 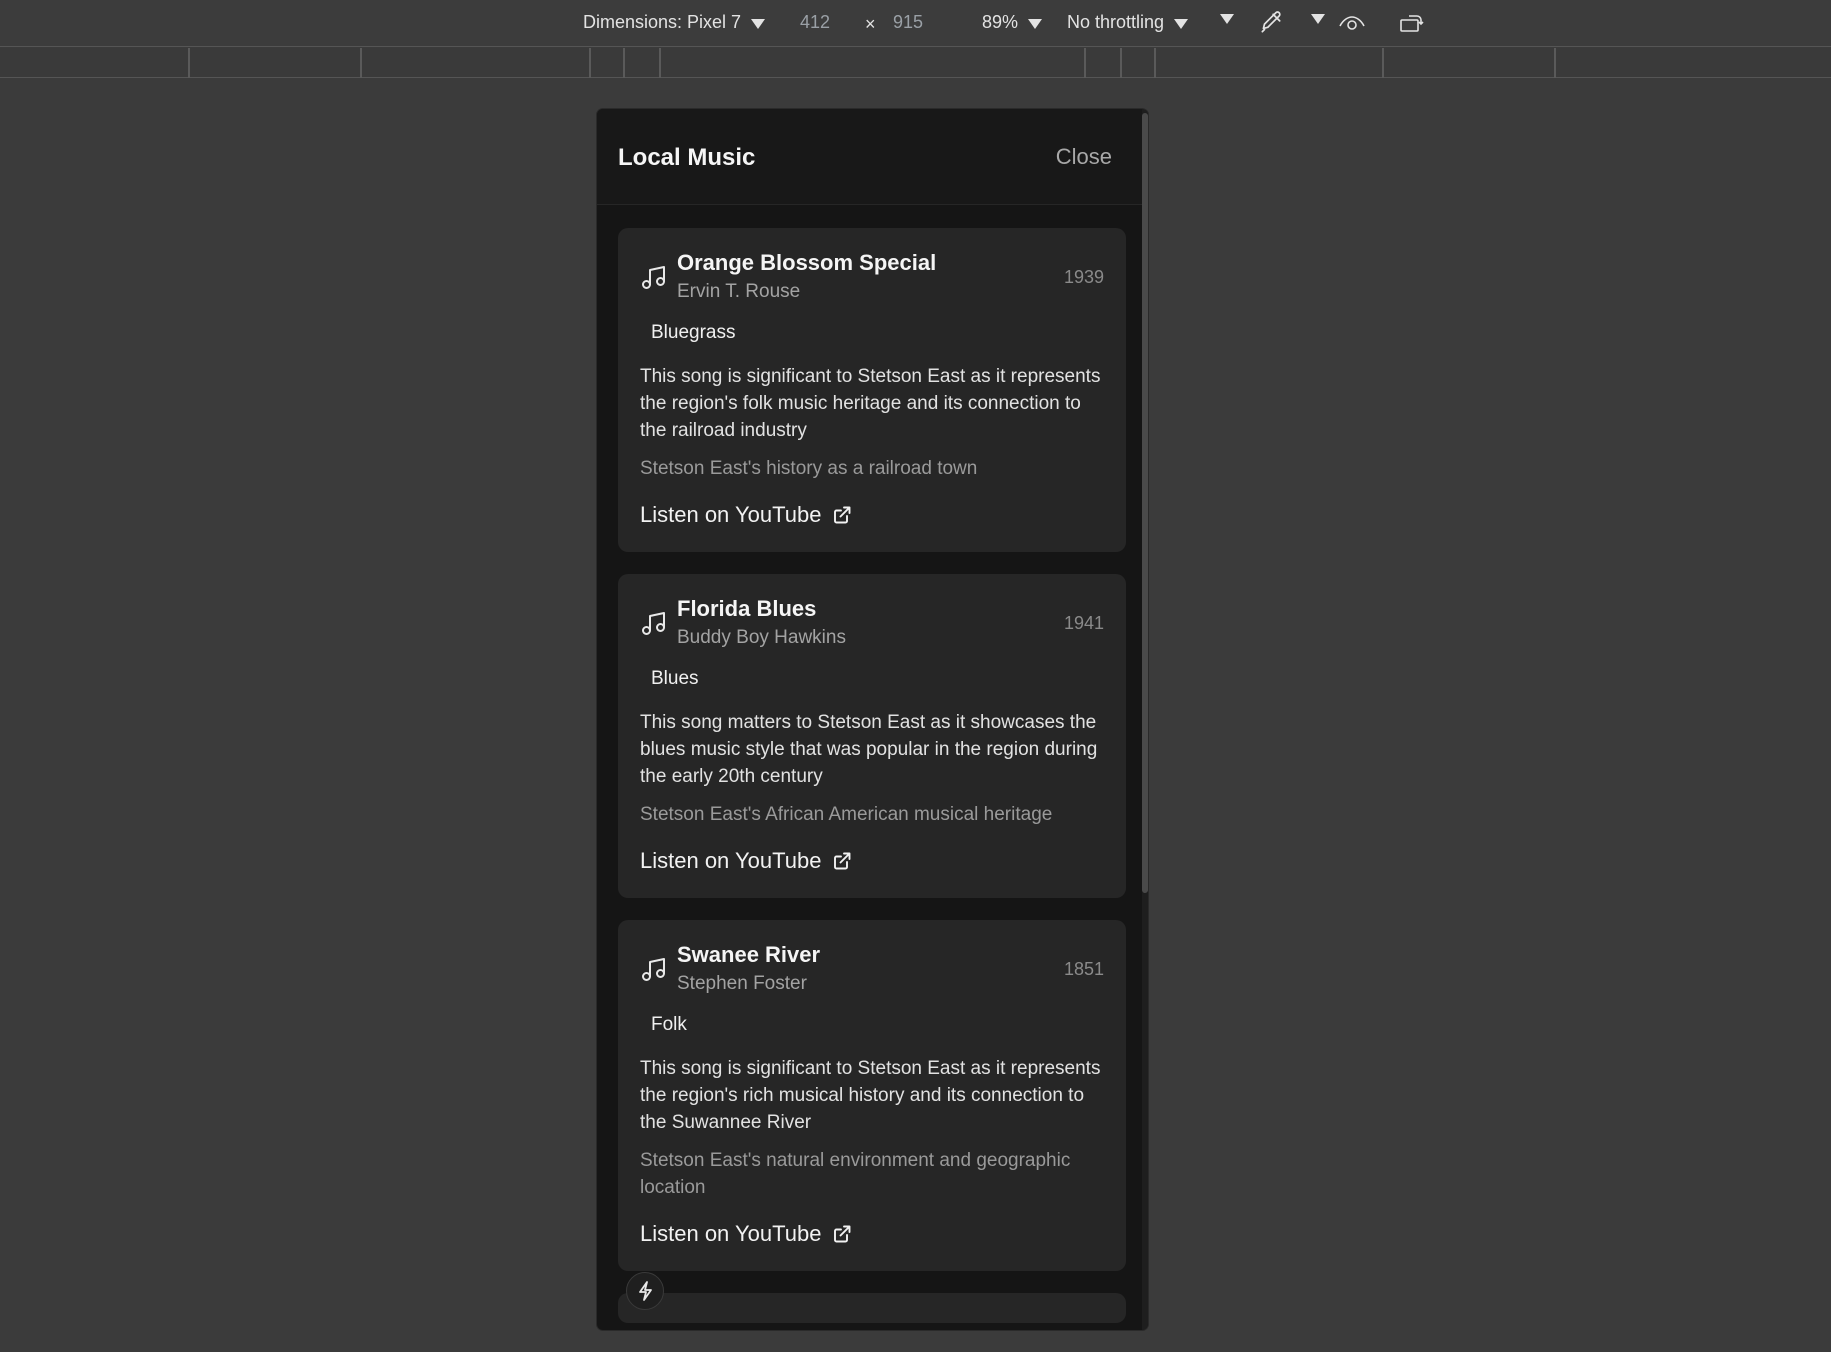 What do you see at coordinates (1271, 23) in the screenshot?
I see `eyedropper-icon` at bounding box center [1271, 23].